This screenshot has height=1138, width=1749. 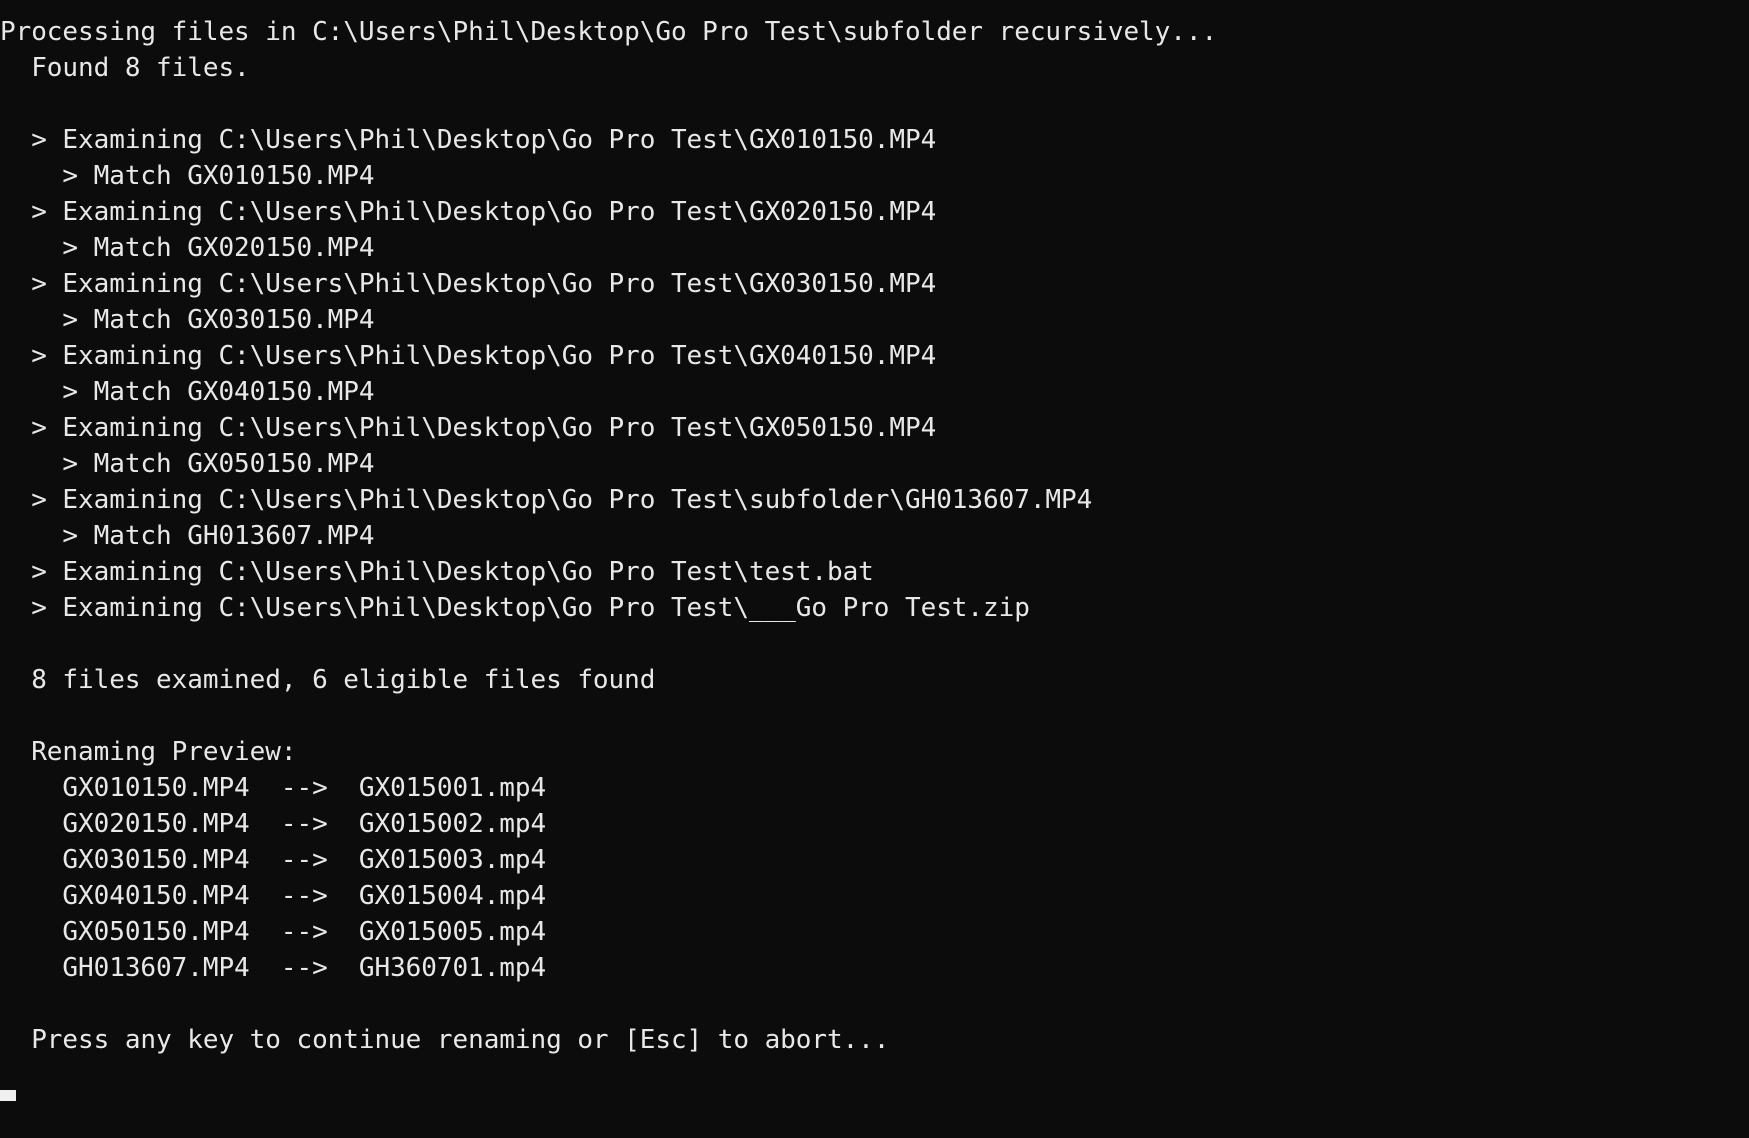 I want to click on preview-row: GX020150.MP4 --> GX015002.mp4, so click(x=273, y=824).